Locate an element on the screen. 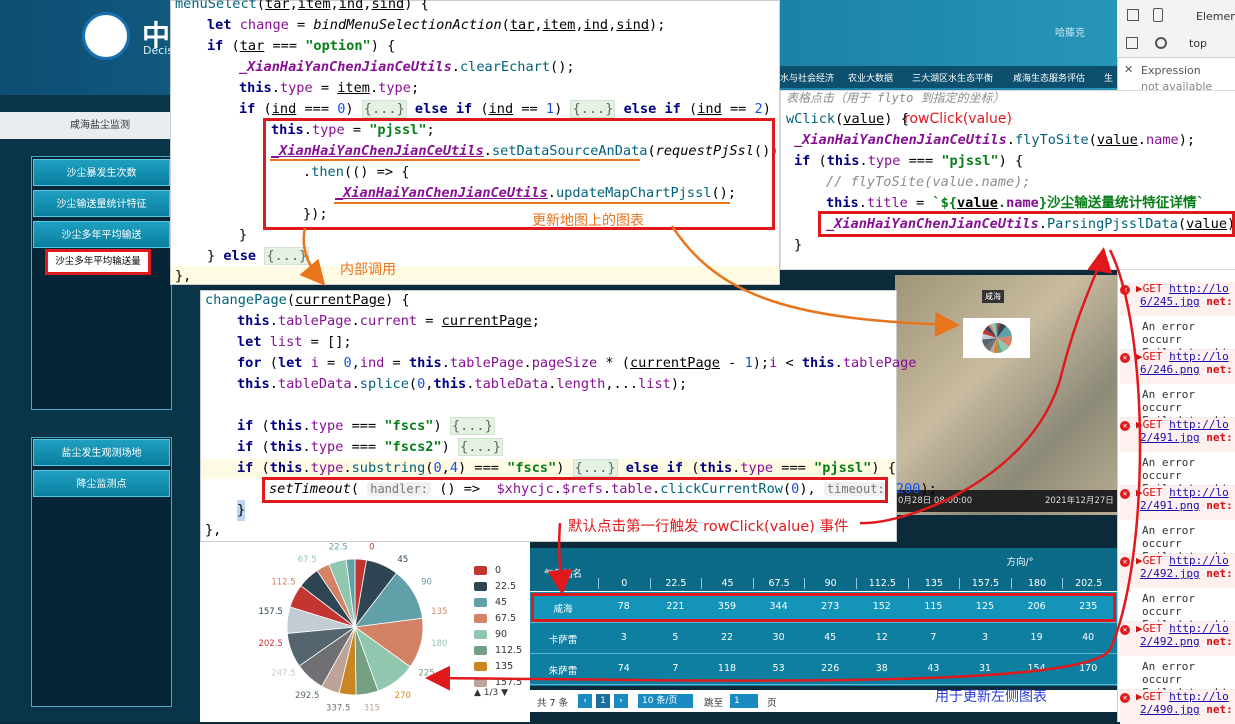 The image size is (1235, 724). pie-label: 157.5 is located at coordinates (270, 612).